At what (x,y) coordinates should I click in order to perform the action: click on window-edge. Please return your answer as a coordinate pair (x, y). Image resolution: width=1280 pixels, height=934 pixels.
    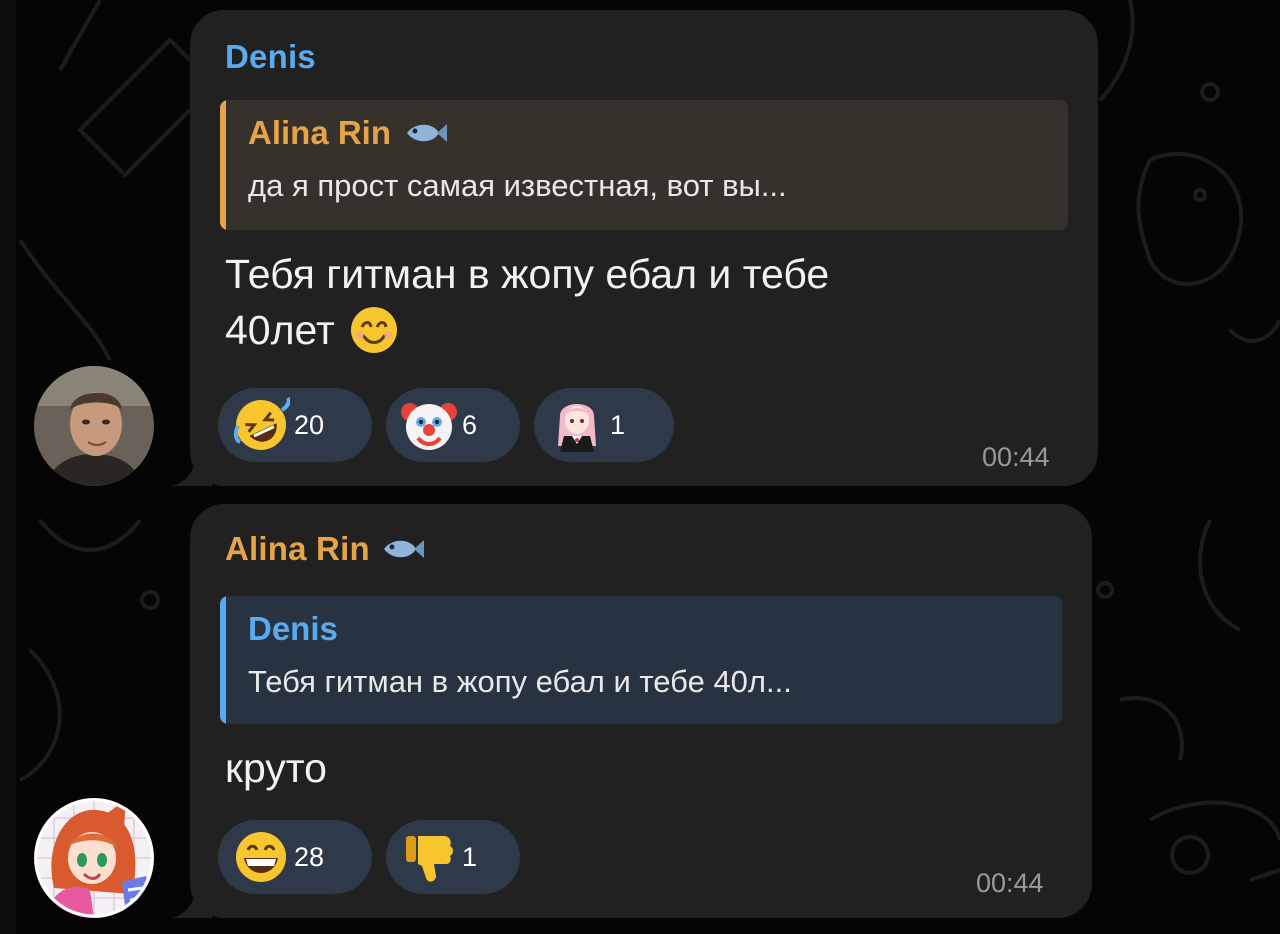
    Looking at the image, I should click on (8, 467).